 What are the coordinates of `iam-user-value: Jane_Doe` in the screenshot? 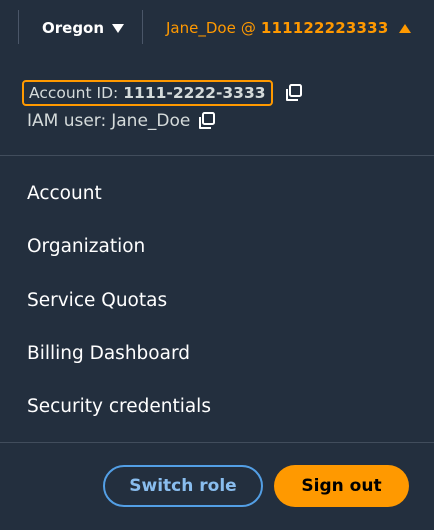 It's located at (151, 121).